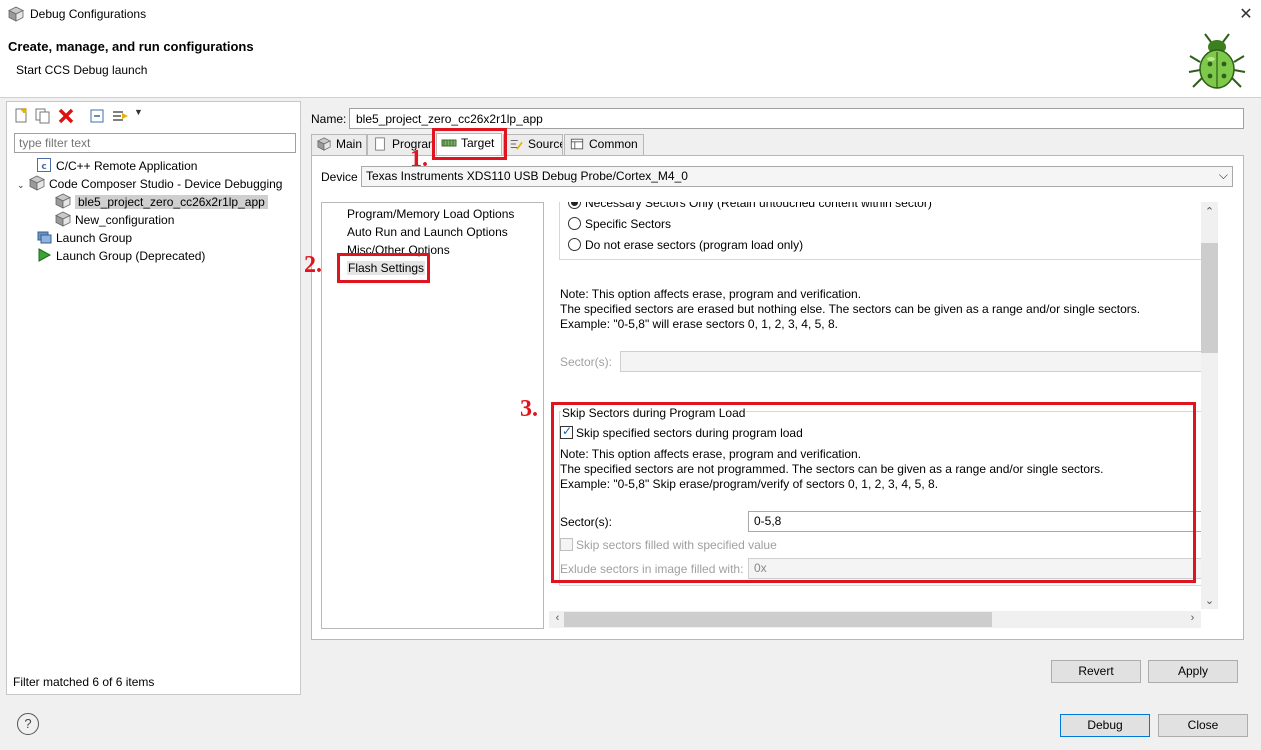 This screenshot has height=750, width=1261. What do you see at coordinates (380, 144) in the screenshot?
I see `document-icon` at bounding box center [380, 144].